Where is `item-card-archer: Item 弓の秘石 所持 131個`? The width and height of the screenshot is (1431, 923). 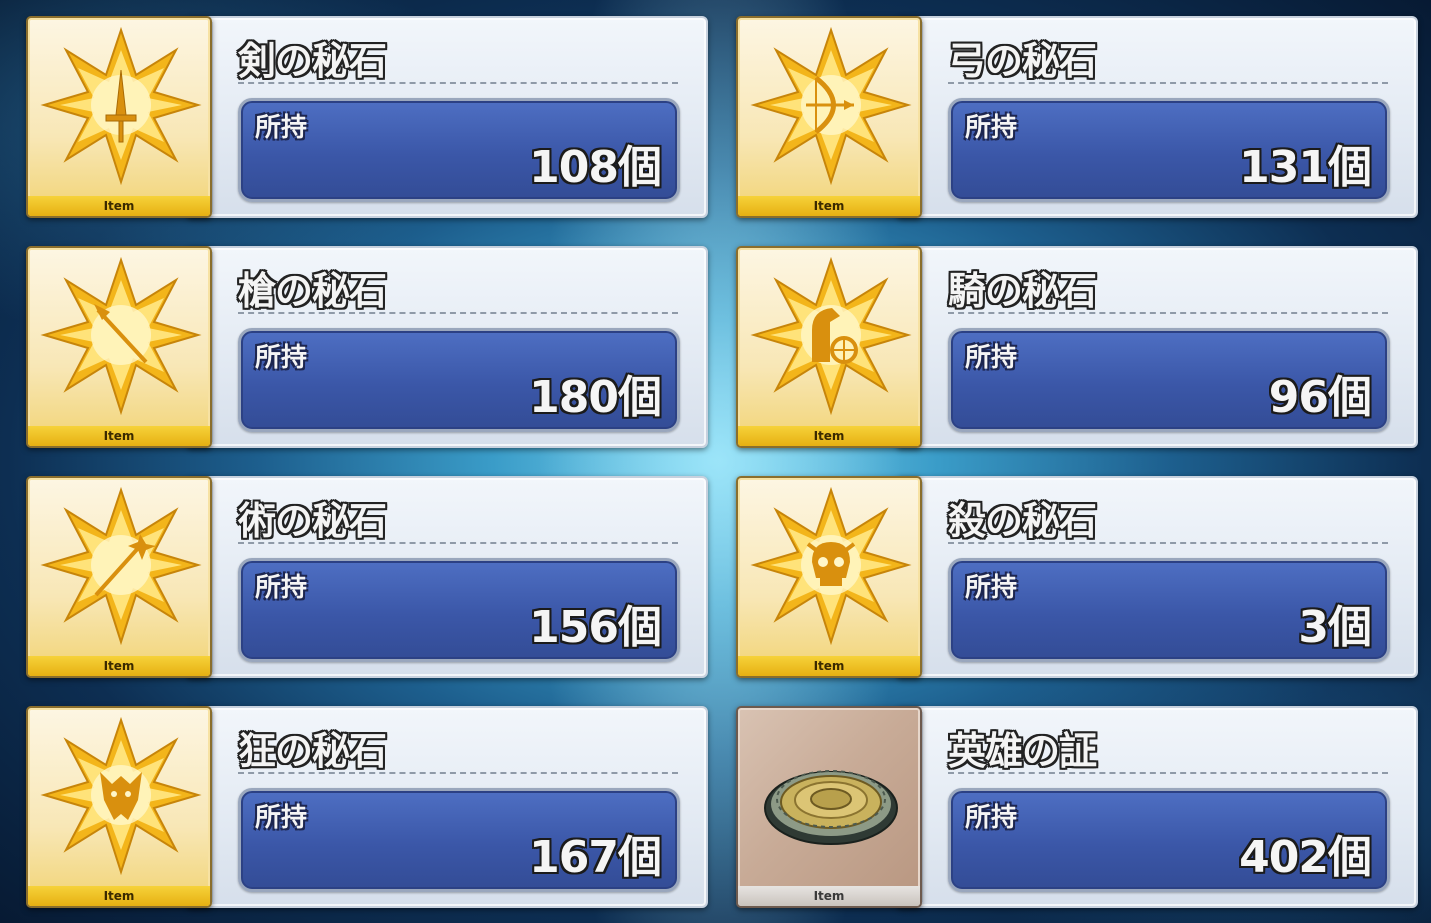 item-card-archer: Item 弓の秘石 所持 131個 is located at coordinates (1077, 117).